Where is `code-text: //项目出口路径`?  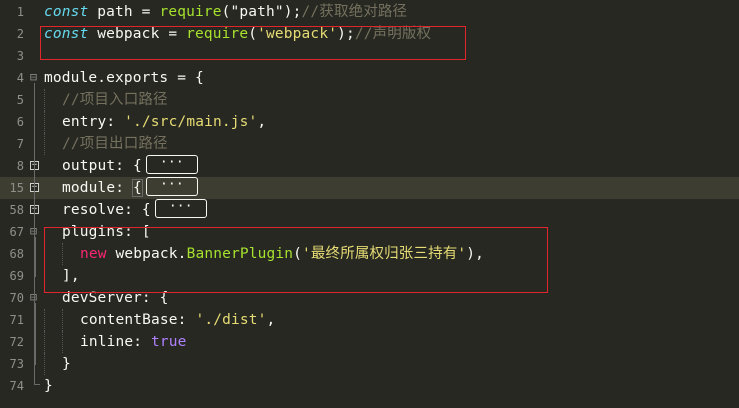
code-text: //项目出口路径 is located at coordinates (115, 144).